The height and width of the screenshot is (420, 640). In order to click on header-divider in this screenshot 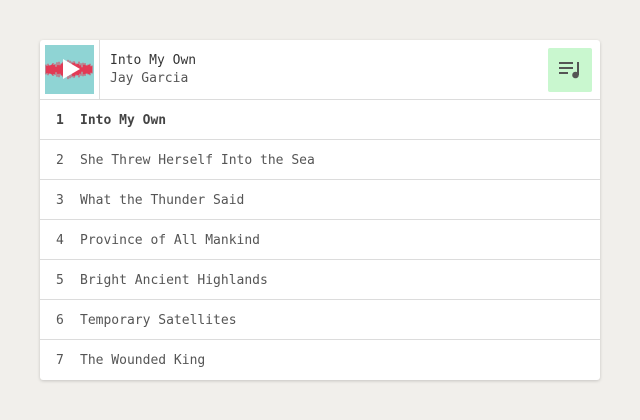, I will do `click(99, 70)`.